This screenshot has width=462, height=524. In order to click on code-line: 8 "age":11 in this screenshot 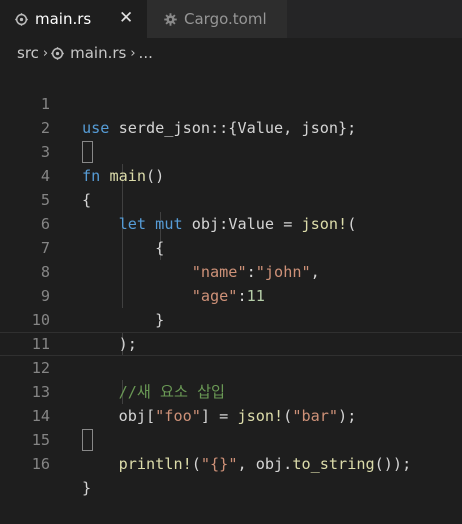, I will do `click(231, 270)`.